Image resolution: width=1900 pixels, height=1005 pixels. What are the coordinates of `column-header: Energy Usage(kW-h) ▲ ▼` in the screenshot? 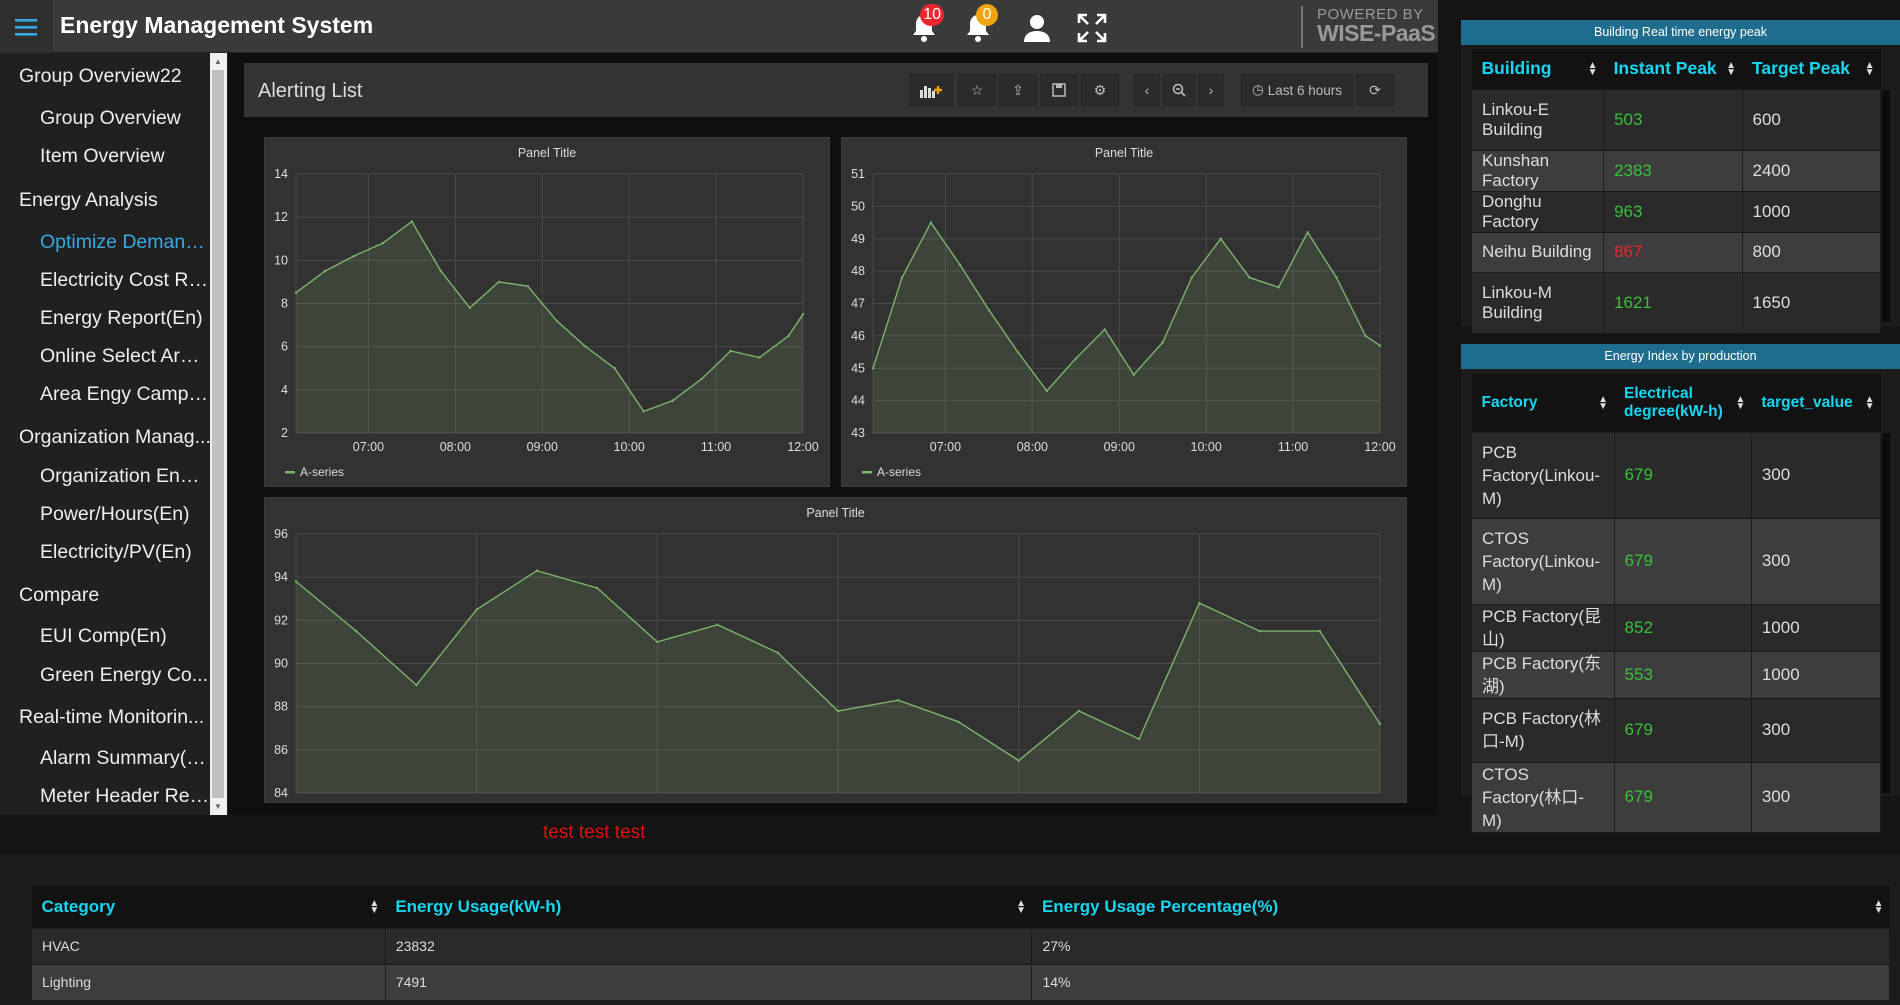 It's located at (708, 907).